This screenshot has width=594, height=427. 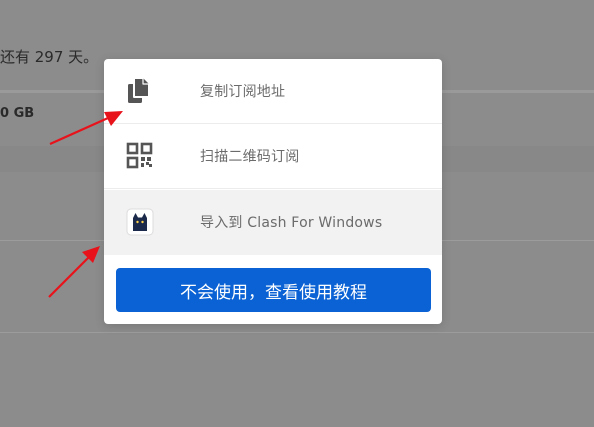 I want to click on background-line, so click(x=297, y=332).